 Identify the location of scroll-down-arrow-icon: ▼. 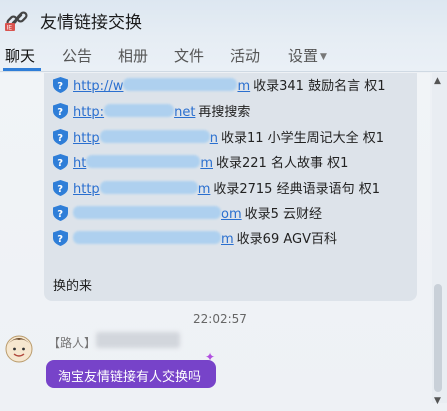
(437, 401).